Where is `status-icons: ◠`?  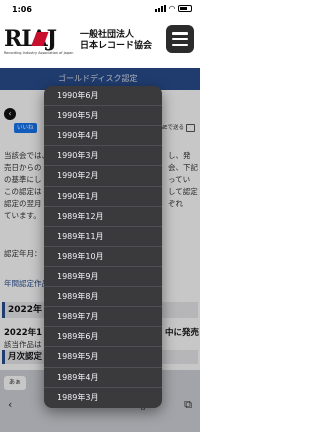 status-icons: ◠ is located at coordinates (173, 8).